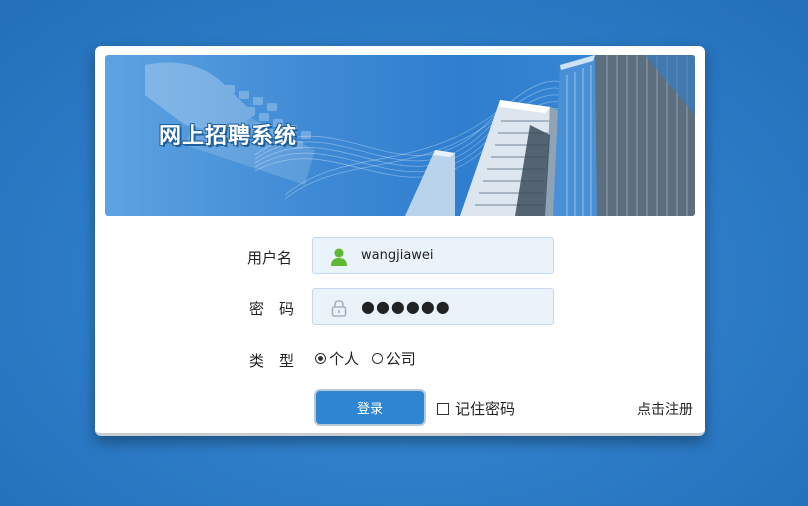 This screenshot has width=808, height=506. What do you see at coordinates (272, 361) in the screenshot?
I see `type-label: 类 型` at bounding box center [272, 361].